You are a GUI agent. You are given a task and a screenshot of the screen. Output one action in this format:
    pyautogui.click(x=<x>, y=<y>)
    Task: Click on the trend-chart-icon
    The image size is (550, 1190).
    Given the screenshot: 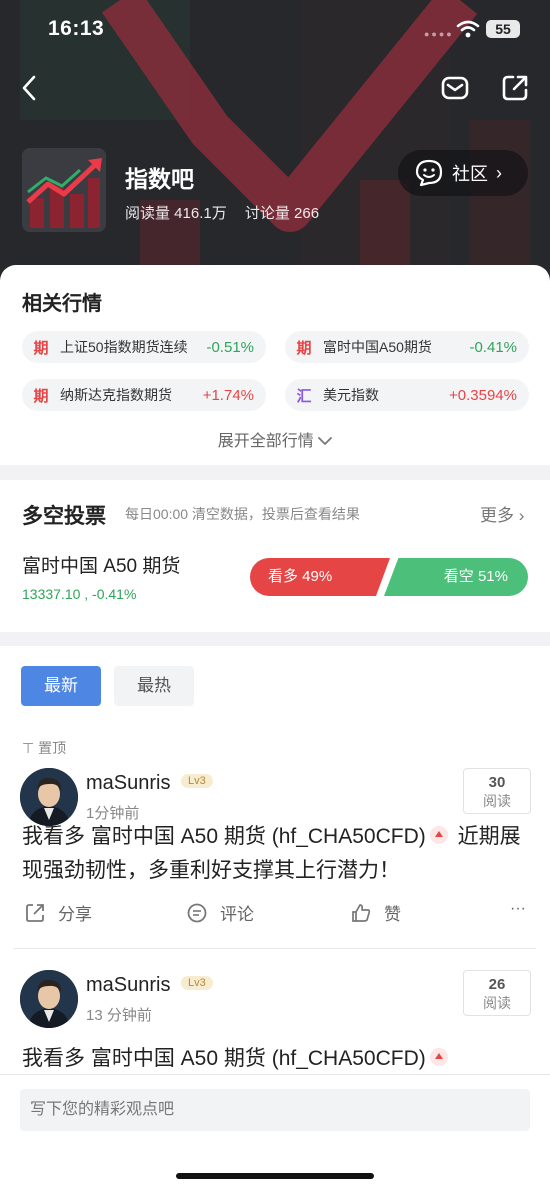 What is the action you would take?
    pyautogui.click(x=64, y=190)
    